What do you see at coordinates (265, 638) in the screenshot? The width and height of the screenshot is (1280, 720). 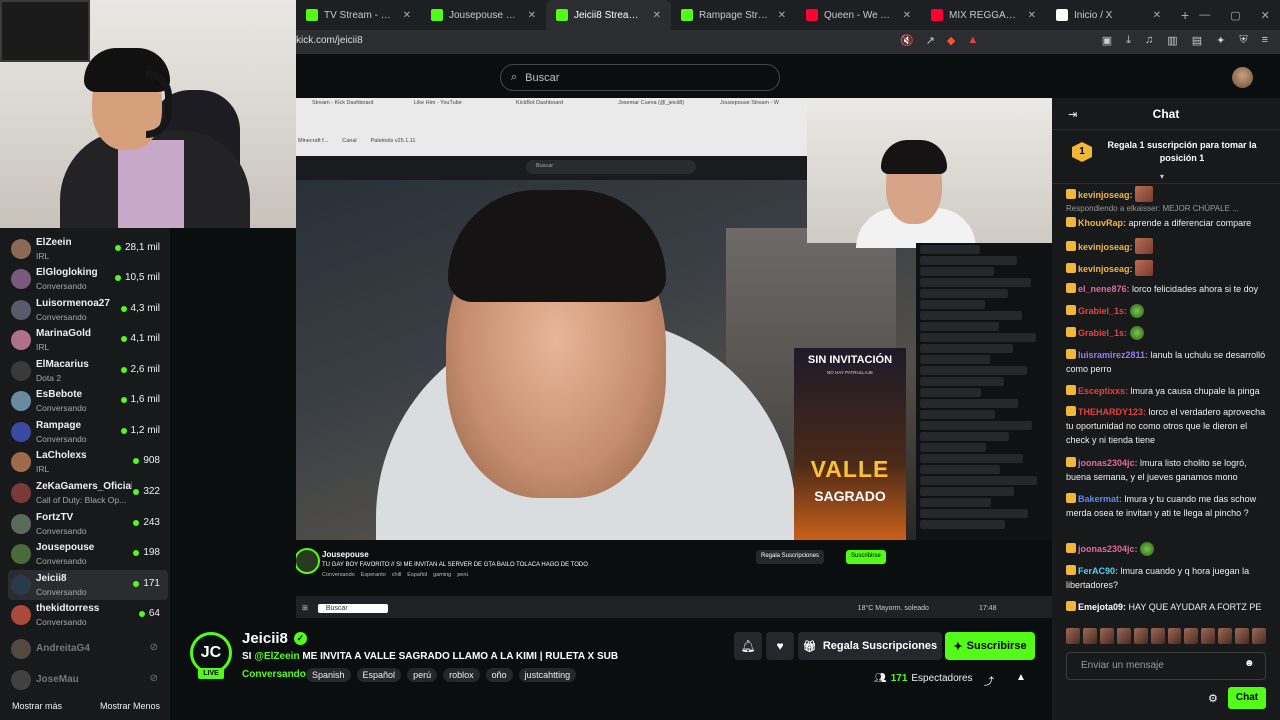 I see `channel-name: Jeicii8` at bounding box center [265, 638].